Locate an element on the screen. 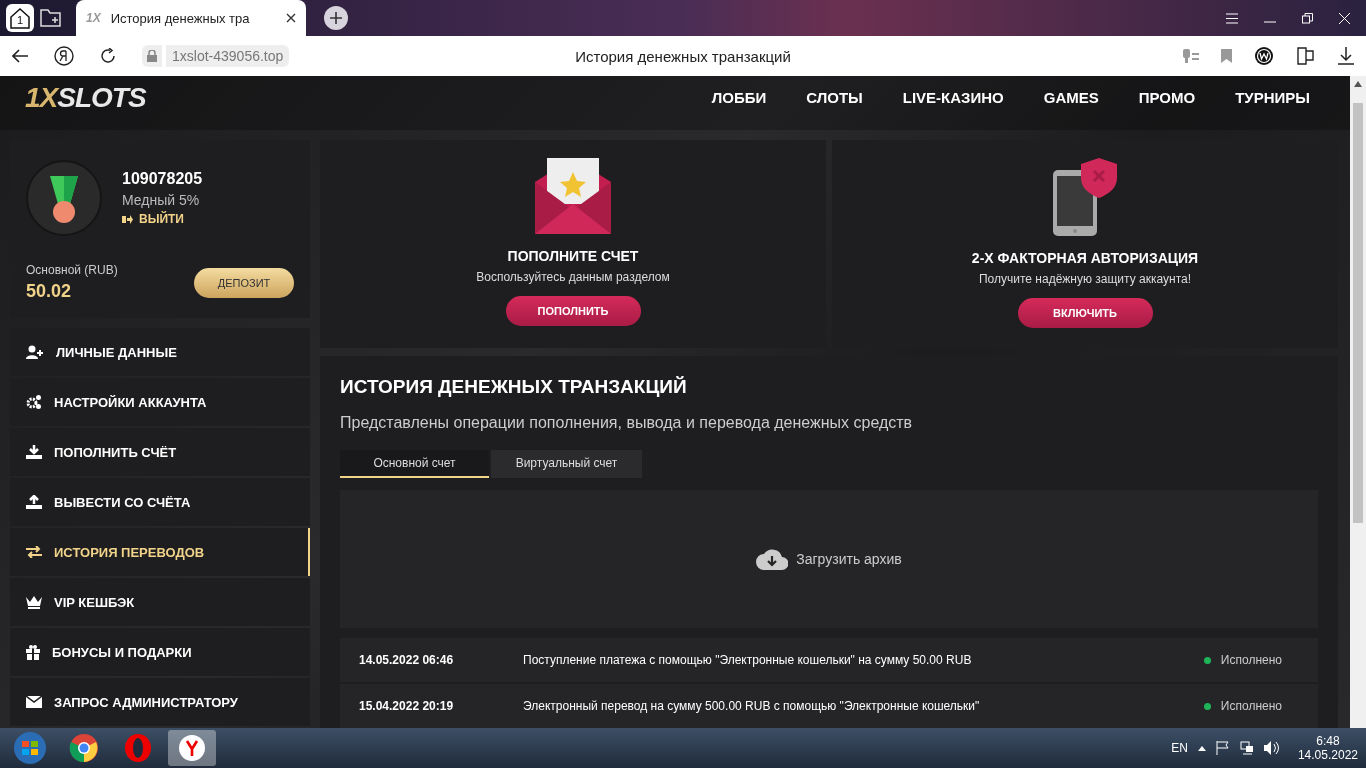 The image size is (1366, 768). cloud-download-icon is located at coordinates (772, 559).